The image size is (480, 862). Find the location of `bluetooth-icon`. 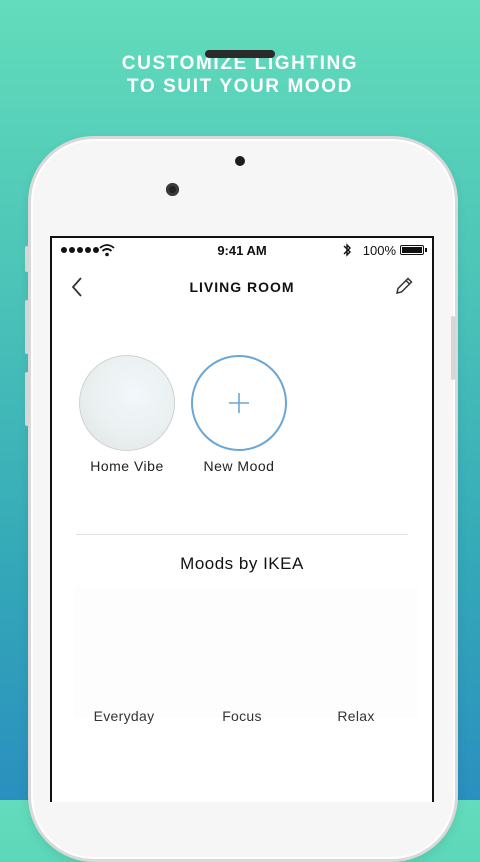

bluetooth-icon is located at coordinates (347, 250).